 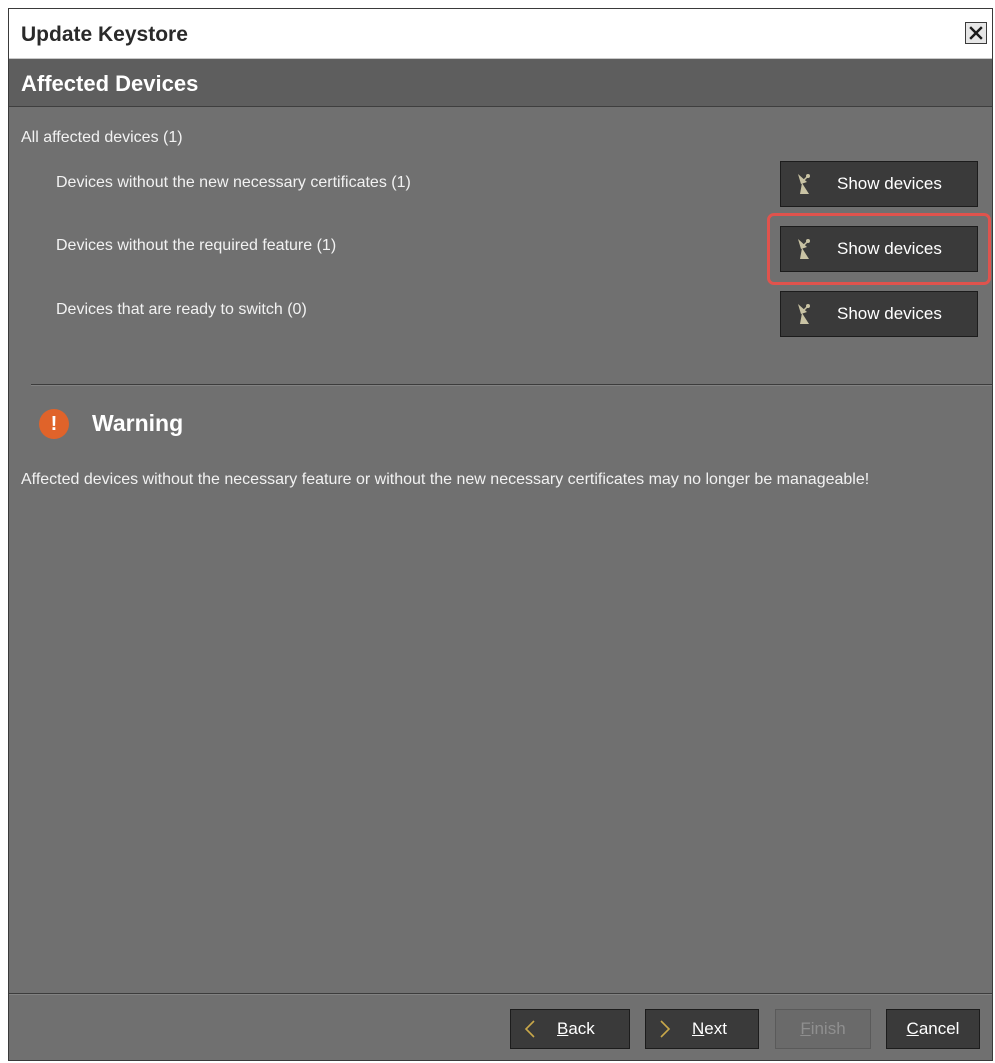 I want to click on footer-divider, so click(x=500, y=994).